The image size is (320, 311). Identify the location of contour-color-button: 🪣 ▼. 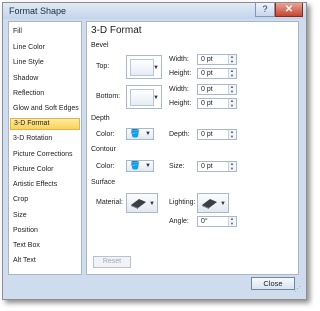
(140, 166).